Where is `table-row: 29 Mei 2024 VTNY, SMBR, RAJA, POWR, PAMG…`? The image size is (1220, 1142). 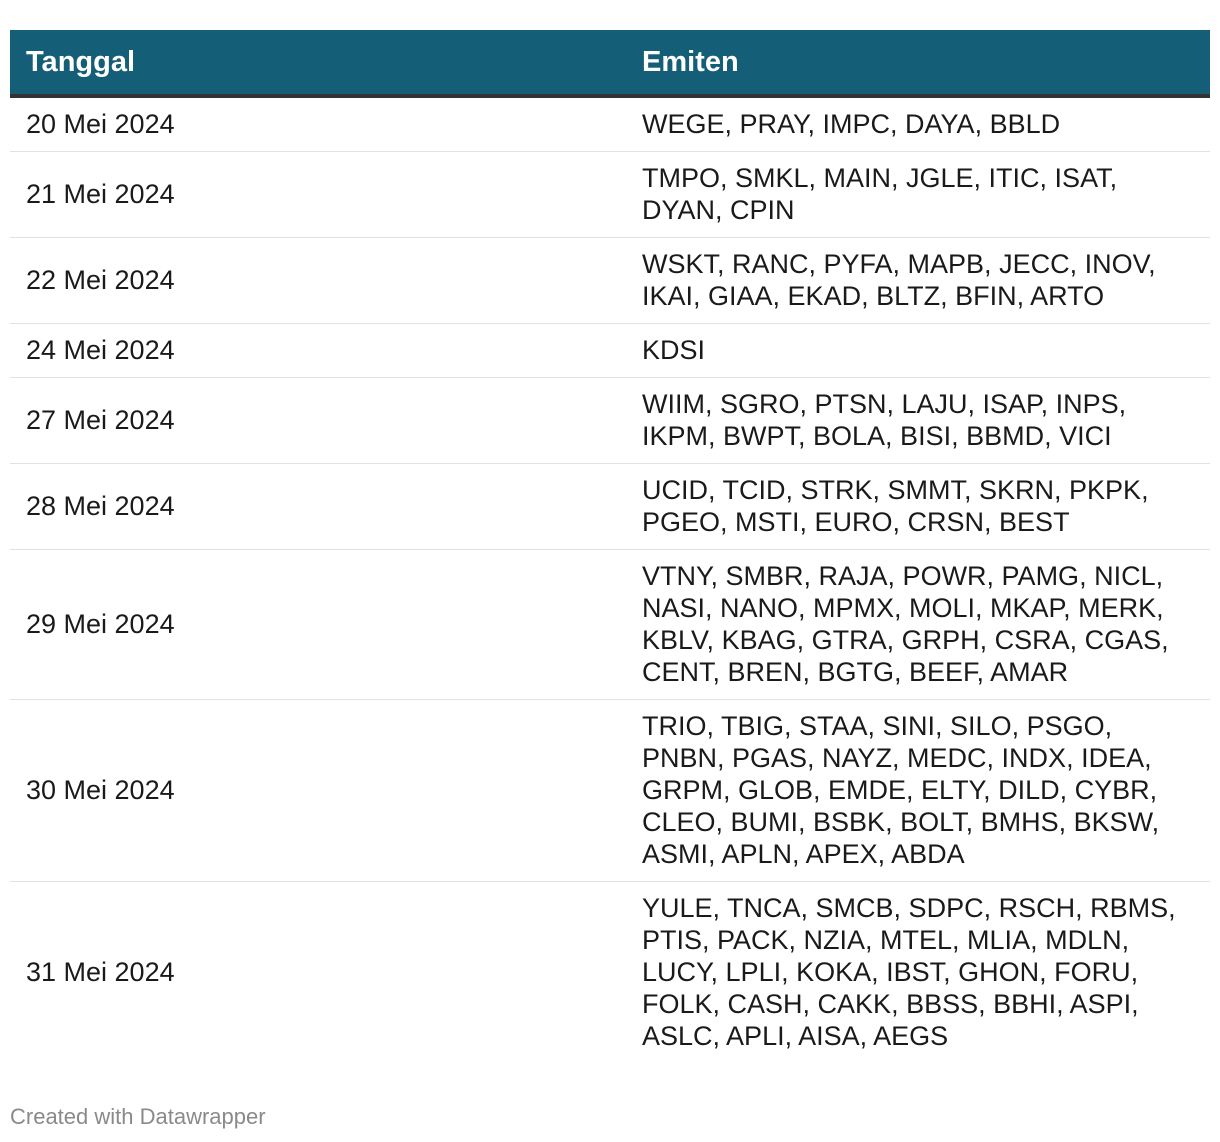
table-row: 29 Mei 2024 VTNY, SMBR, RAJA, POWR, PAMG… is located at coordinates (610, 624).